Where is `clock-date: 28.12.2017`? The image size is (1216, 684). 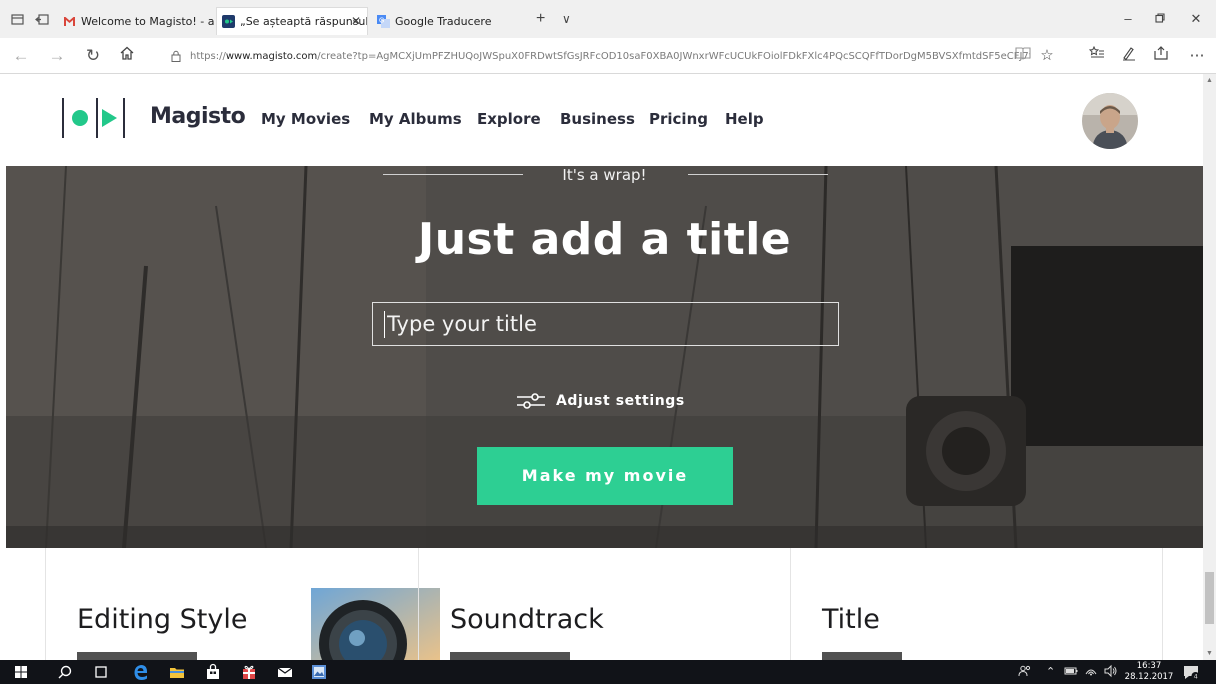
clock-date: 28.12.2017 is located at coordinates (1149, 677).